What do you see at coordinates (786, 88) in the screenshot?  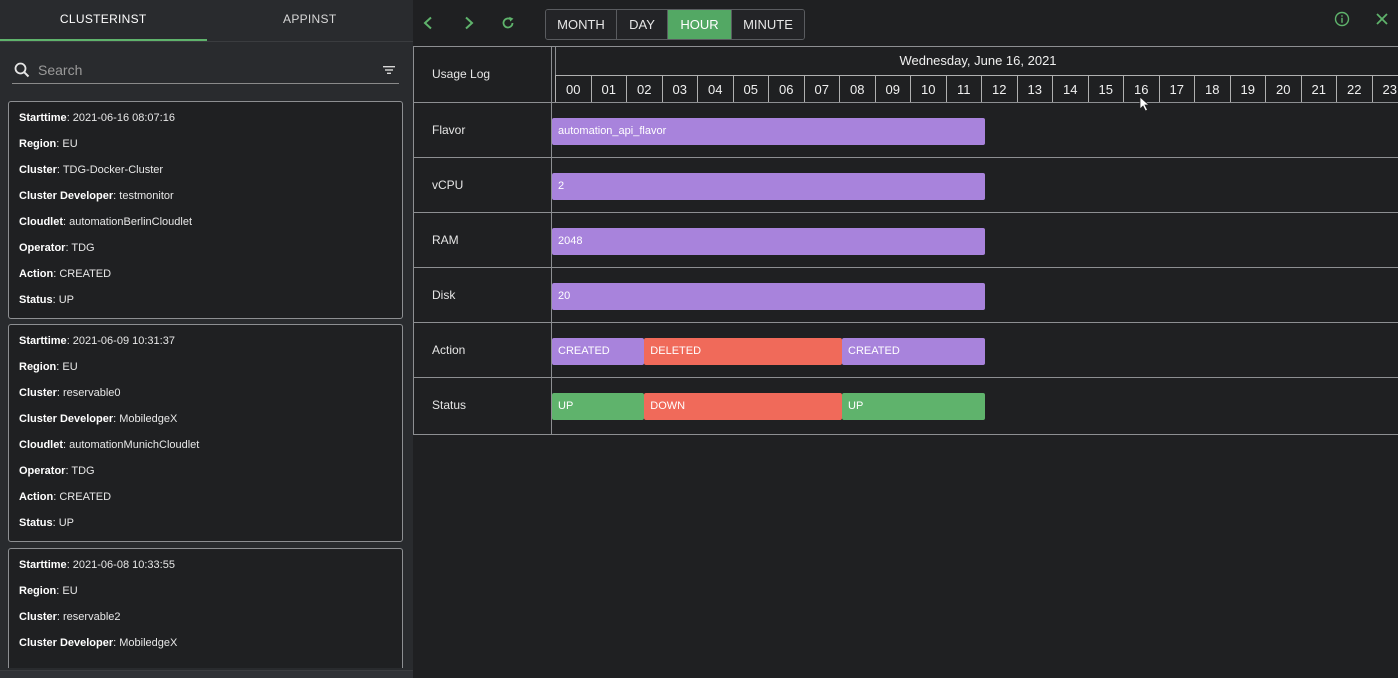 I see `hour-label: 06` at bounding box center [786, 88].